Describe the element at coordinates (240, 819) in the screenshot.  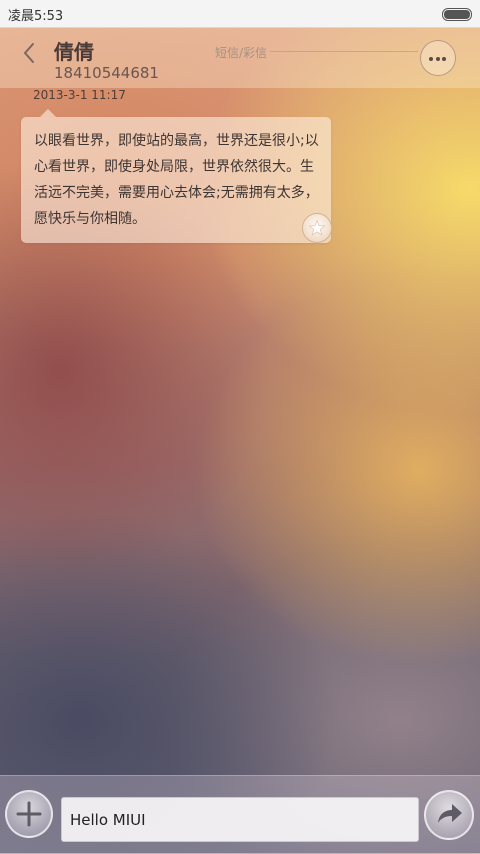
I see `message-input` at that location.